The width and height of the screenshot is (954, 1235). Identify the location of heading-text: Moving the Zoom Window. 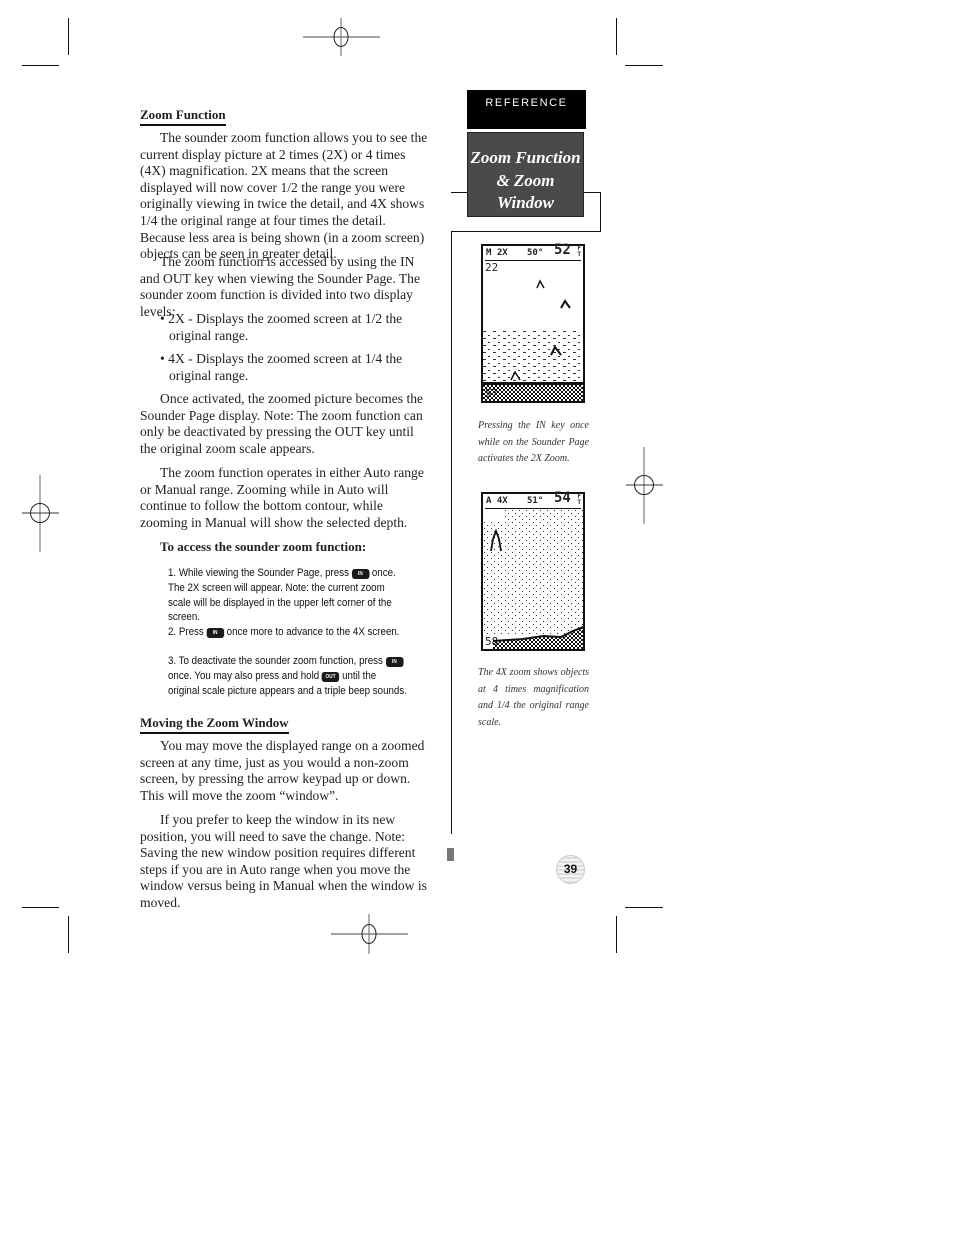
(214, 724).